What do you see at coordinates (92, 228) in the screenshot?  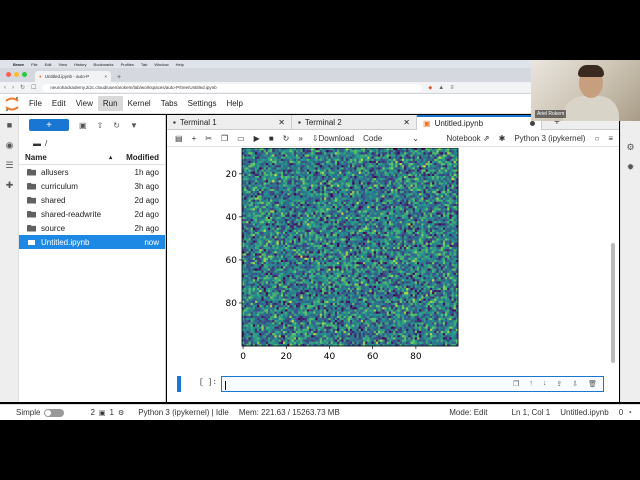 I see `file-row: source 2h ago` at bounding box center [92, 228].